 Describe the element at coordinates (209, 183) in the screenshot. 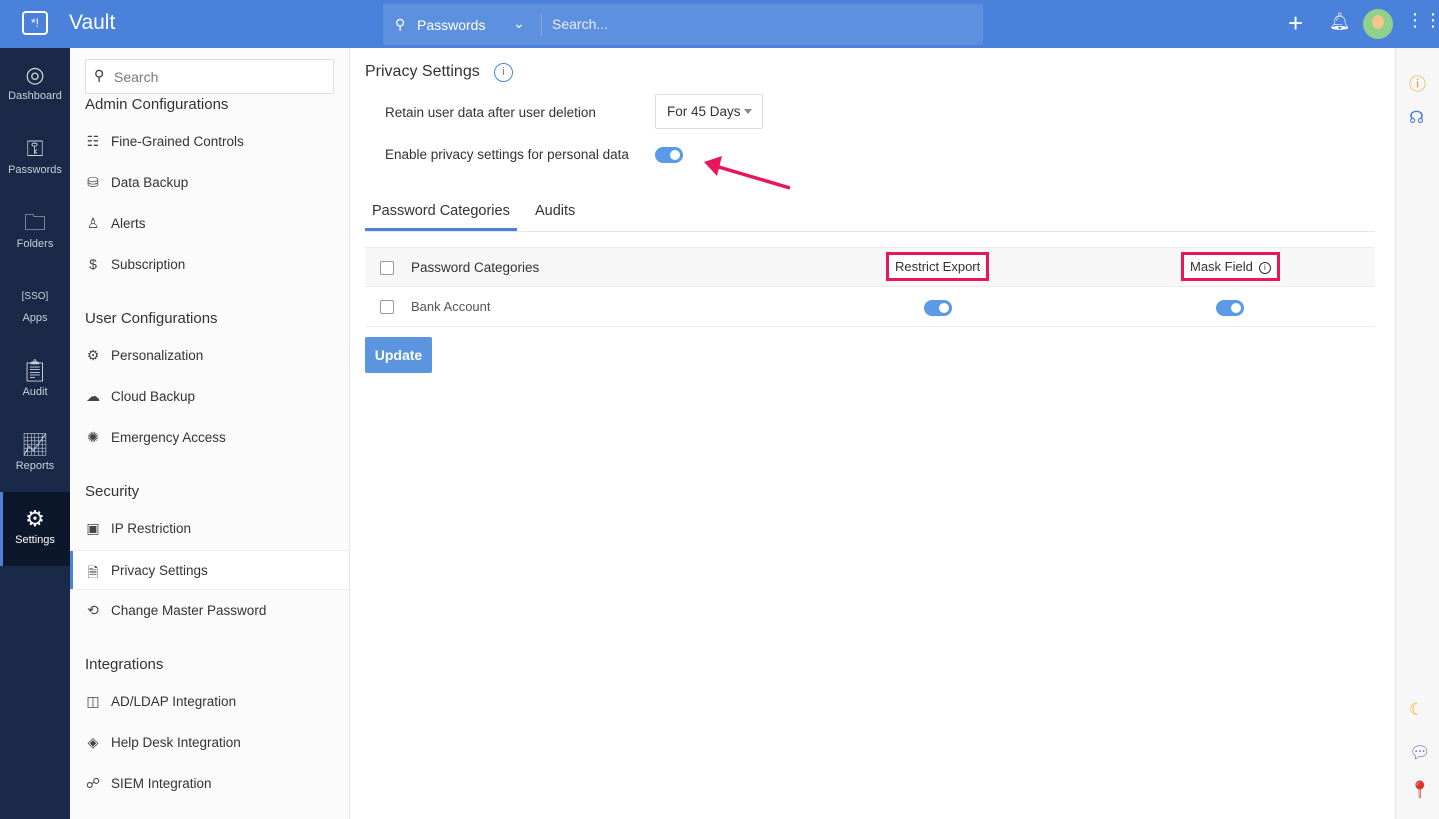

I see `sidebar-item-data-backup: ⛁ Data Backup` at that location.